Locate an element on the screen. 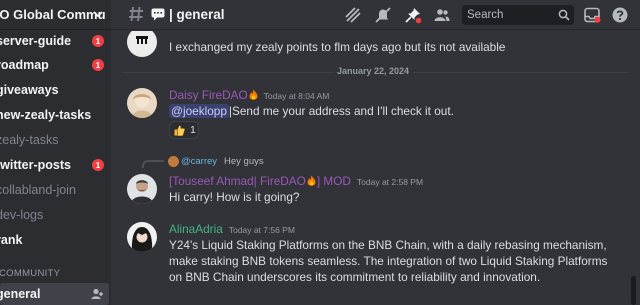  channel-label: rank is located at coordinates (11, 240).